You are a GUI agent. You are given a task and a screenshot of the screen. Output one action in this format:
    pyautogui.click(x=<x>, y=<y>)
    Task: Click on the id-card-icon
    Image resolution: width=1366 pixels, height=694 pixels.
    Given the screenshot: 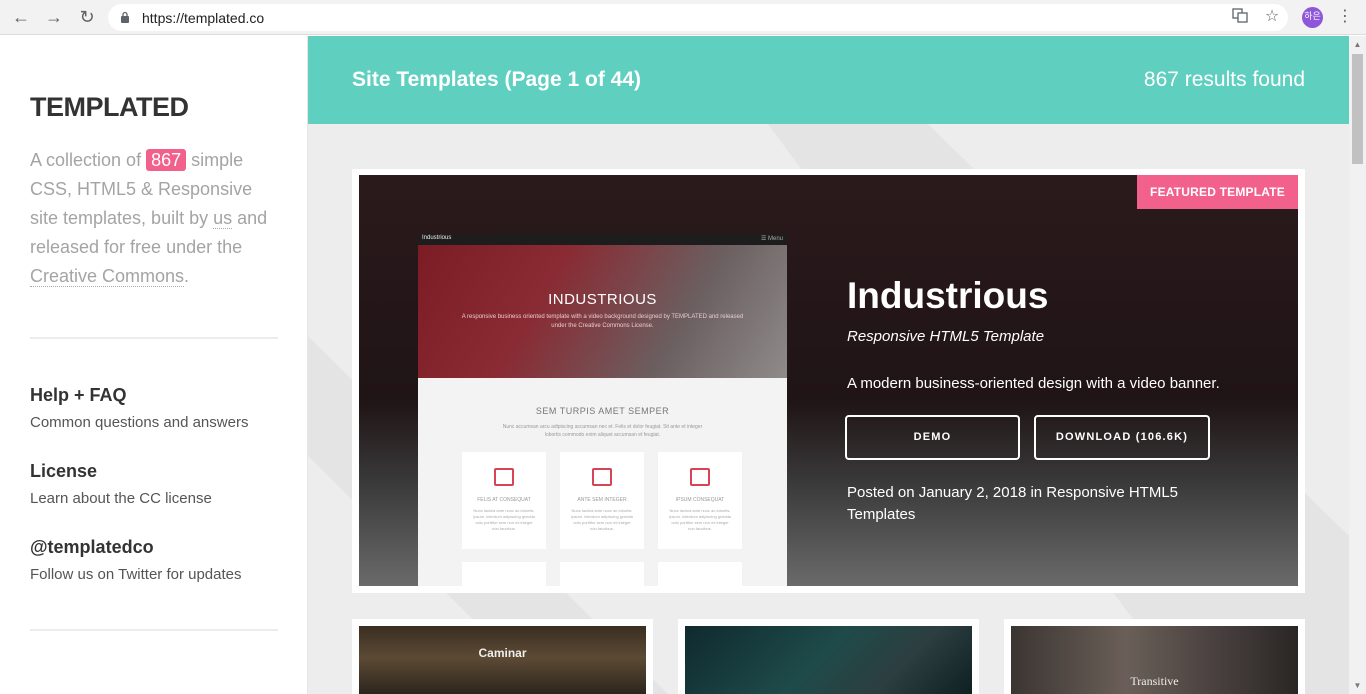 What is the action you would take?
    pyautogui.click(x=504, y=477)
    